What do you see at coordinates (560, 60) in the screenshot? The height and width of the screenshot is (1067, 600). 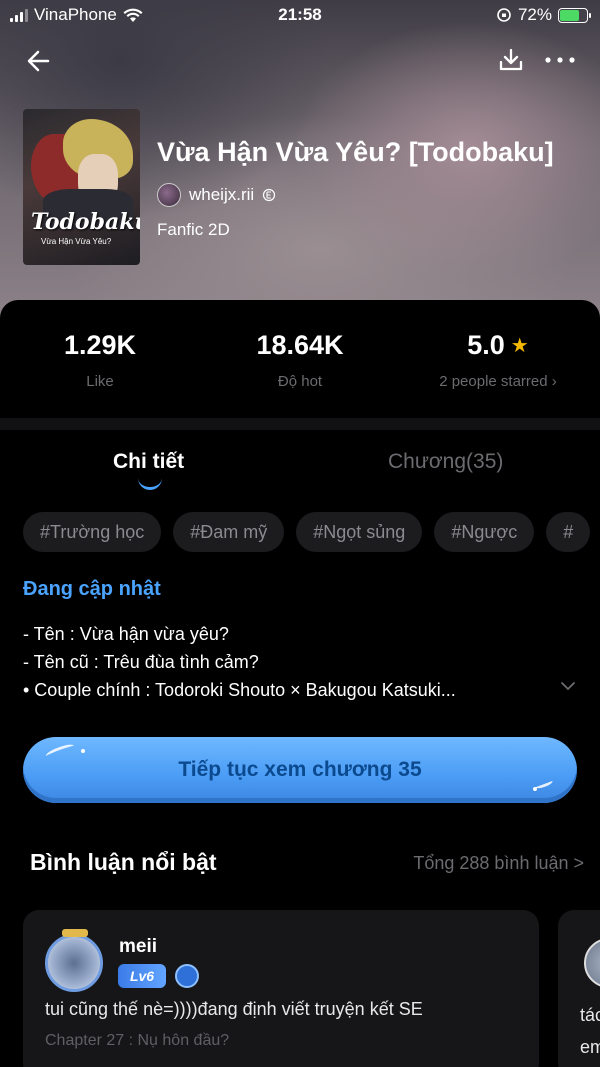 I see `more-options-icon` at bounding box center [560, 60].